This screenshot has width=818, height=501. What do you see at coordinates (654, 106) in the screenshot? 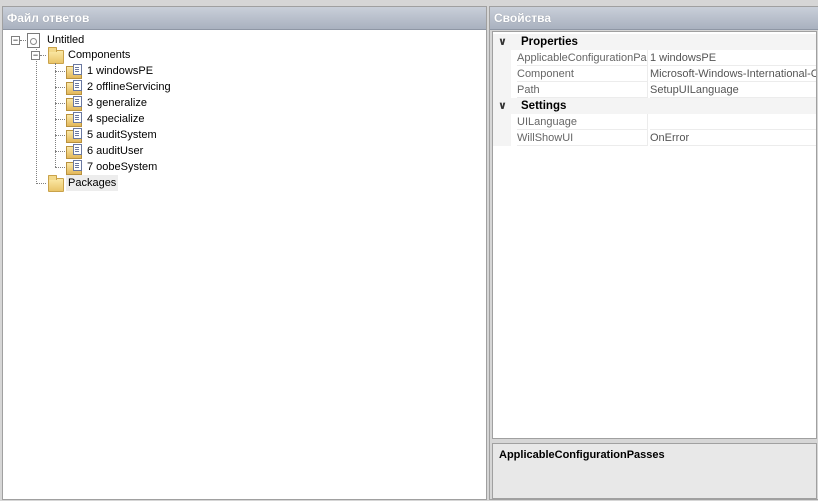
I see `category-settings: ∨ Settings` at bounding box center [654, 106].